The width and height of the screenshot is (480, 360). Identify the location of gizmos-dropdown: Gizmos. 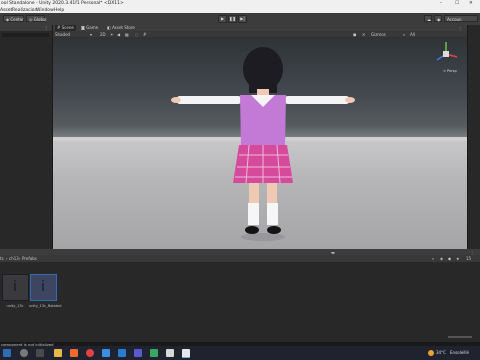
(378, 34).